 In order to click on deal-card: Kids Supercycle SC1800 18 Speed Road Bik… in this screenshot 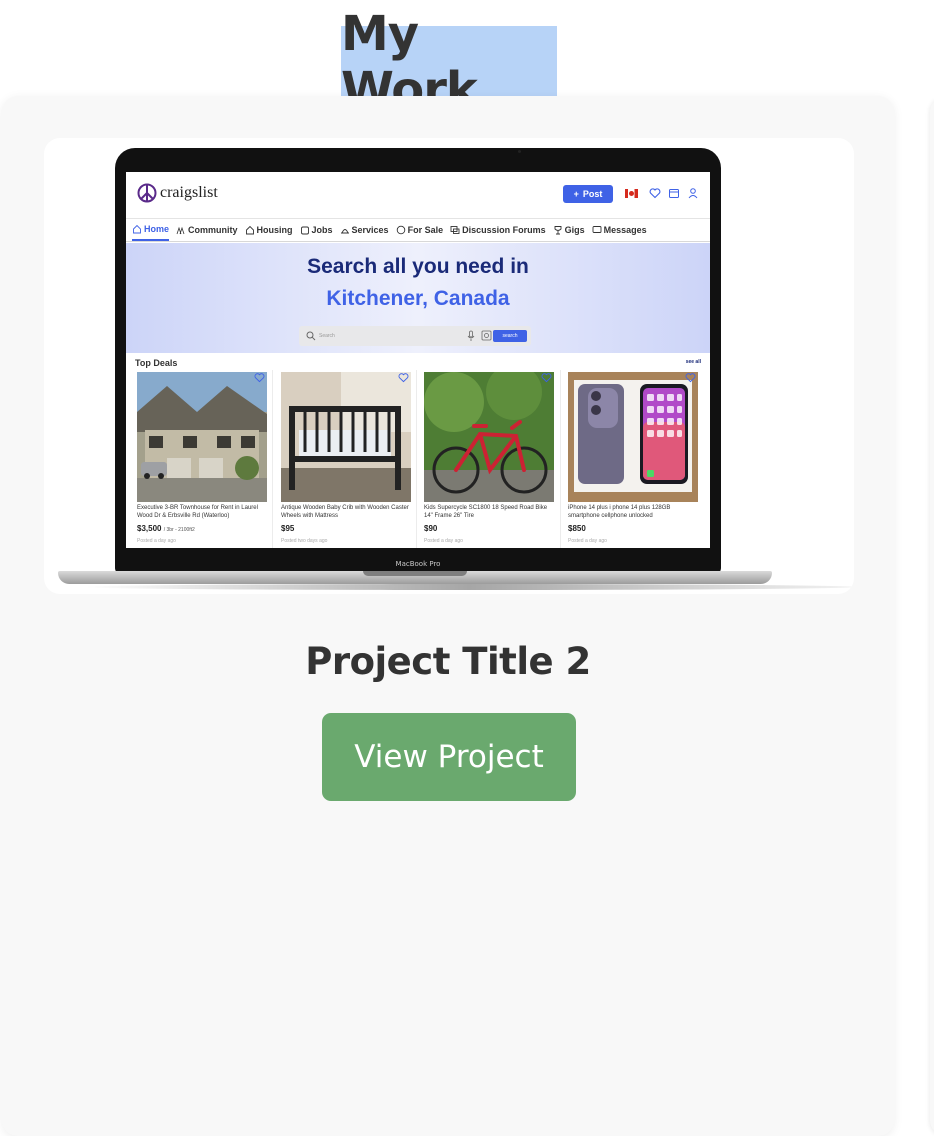, I will do `click(490, 459)`.